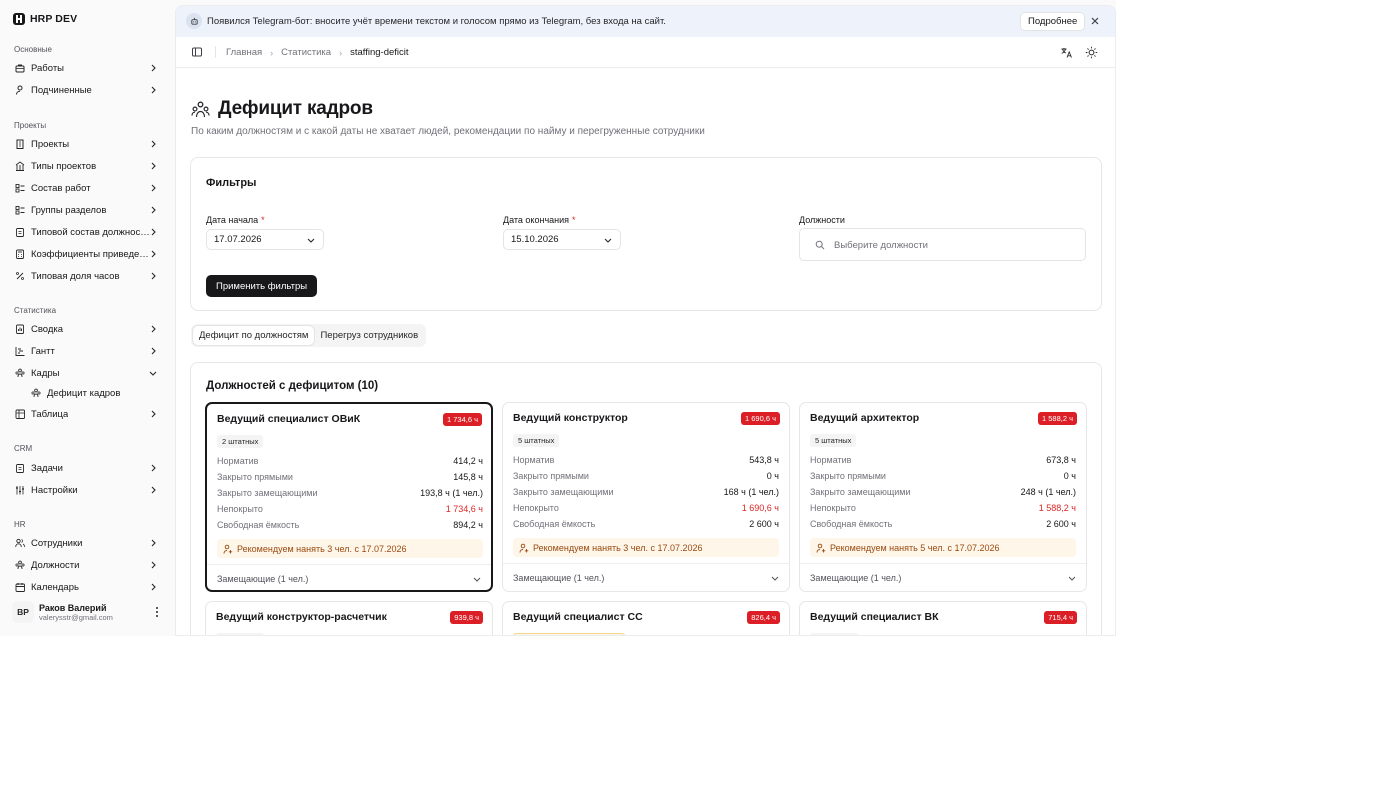 The width and height of the screenshot is (1400, 795). I want to click on position-card: Ведущий конструктор-расчетчик 939,8 ч, so click(349, 618).